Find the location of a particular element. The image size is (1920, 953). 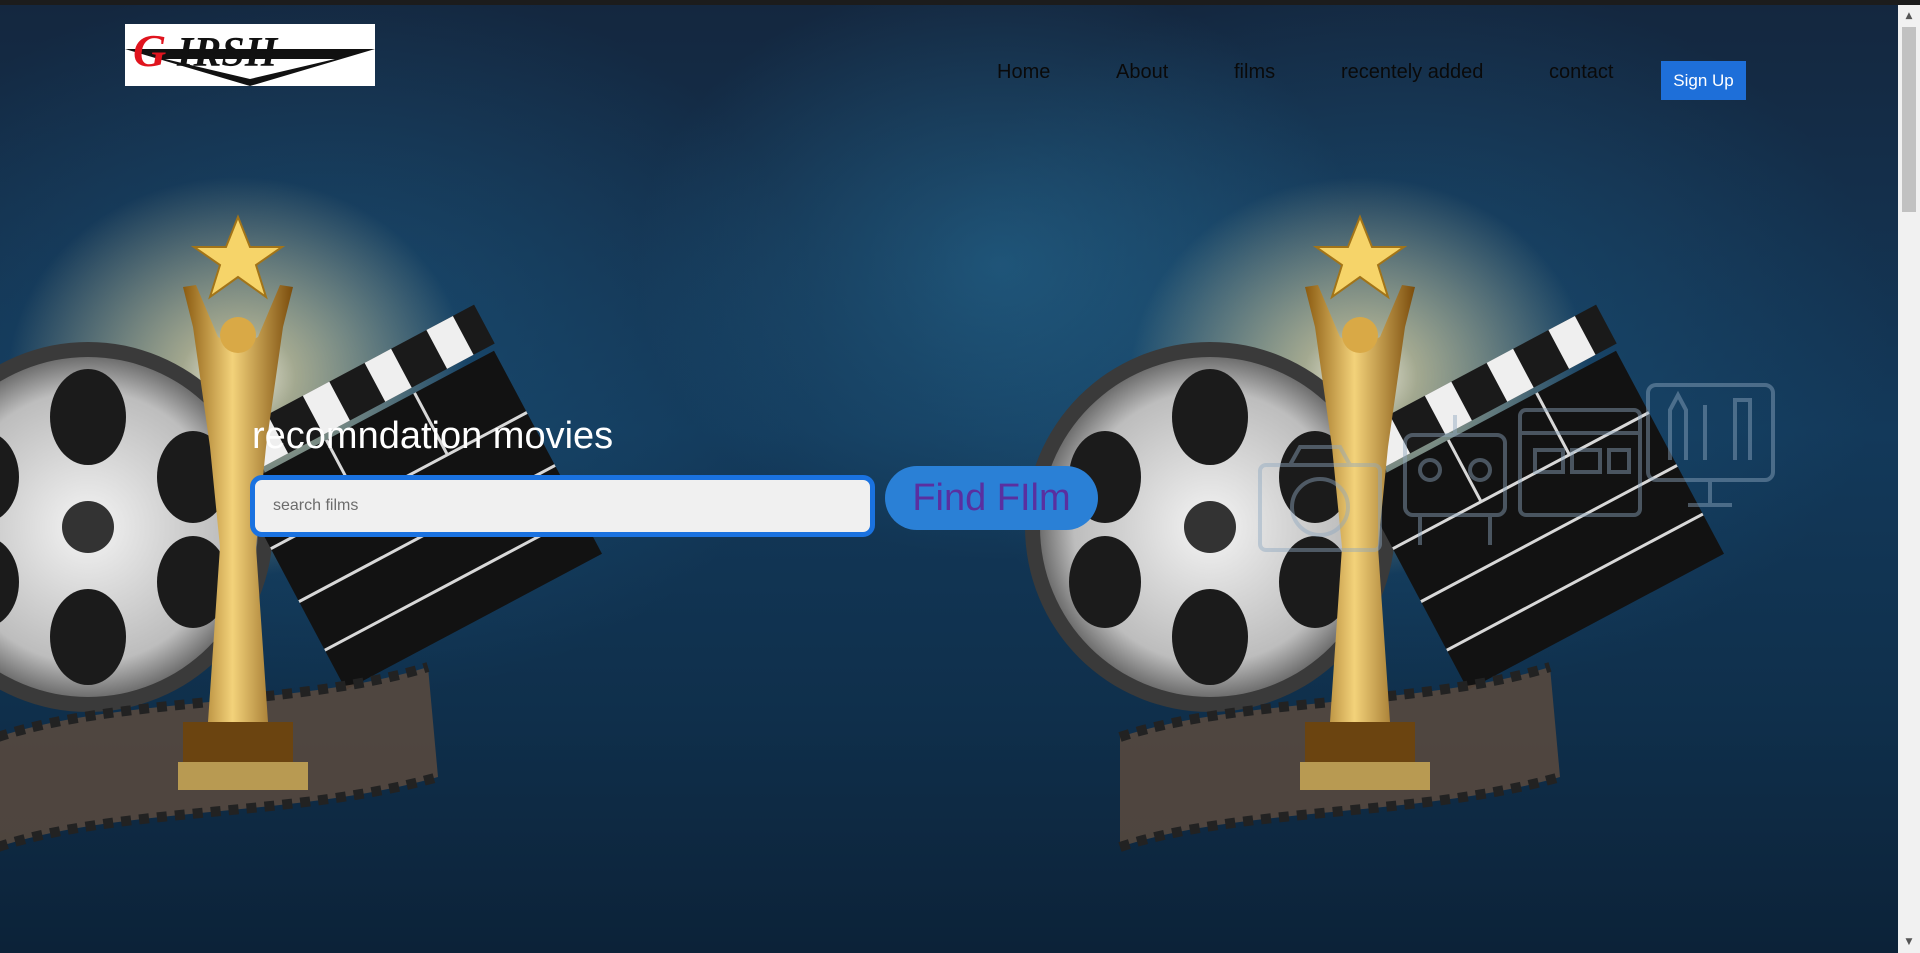

svg-text: IRSH is located at coordinates (227, 53).